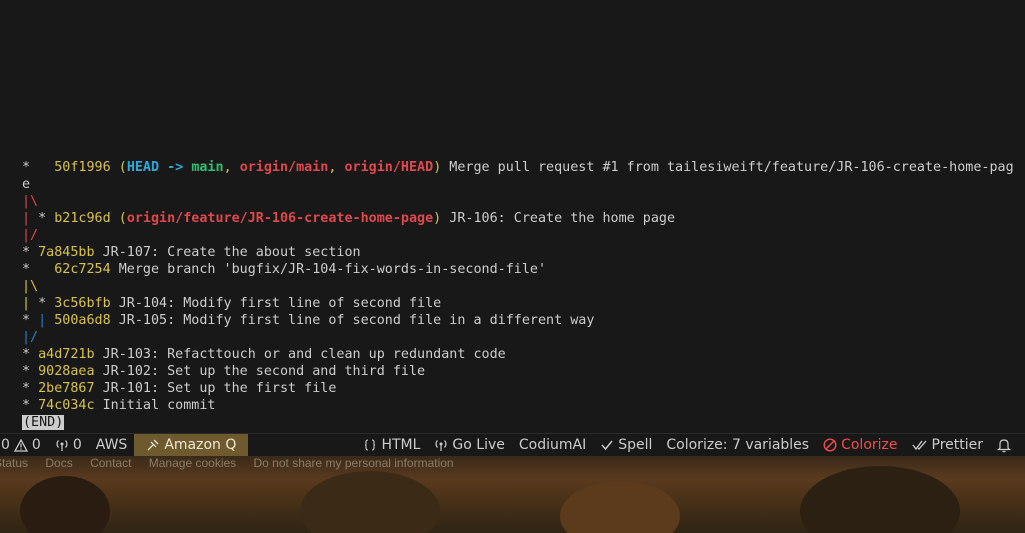 This screenshot has height=533, width=1025. Describe the element at coordinates (558, 218) in the screenshot. I see `log-text: JR-106: Create the home page` at that location.